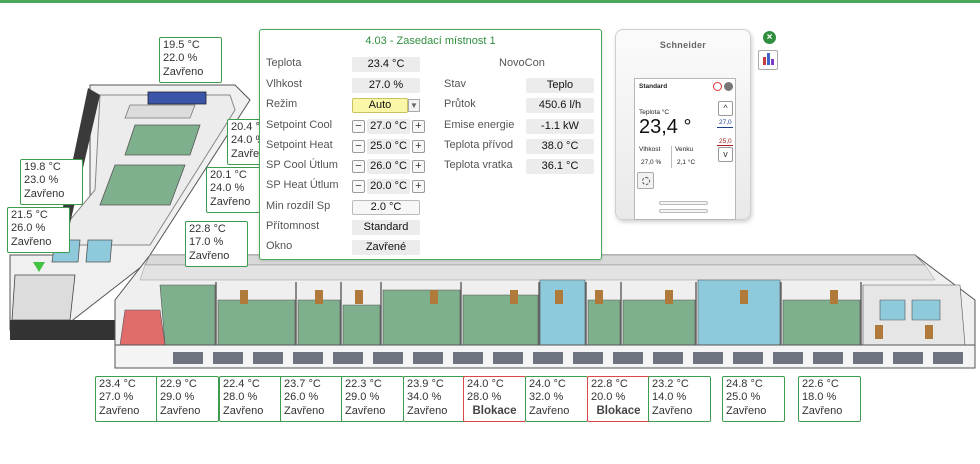 The width and height of the screenshot is (980, 464). I want to click on room-tag-status: Blokace, so click(494, 410).